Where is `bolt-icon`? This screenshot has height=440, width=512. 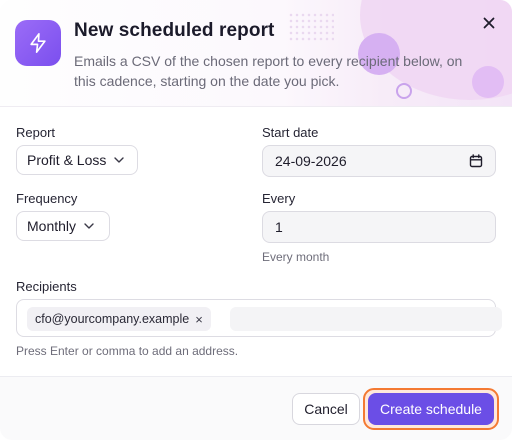 bolt-icon is located at coordinates (38, 43).